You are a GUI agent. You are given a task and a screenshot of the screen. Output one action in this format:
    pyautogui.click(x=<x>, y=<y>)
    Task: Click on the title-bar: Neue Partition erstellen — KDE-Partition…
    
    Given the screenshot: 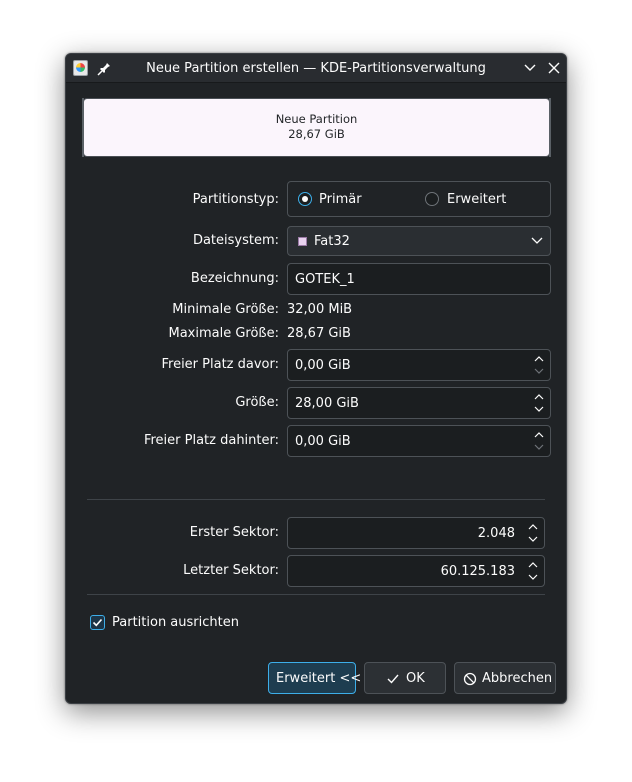 What is the action you would take?
    pyautogui.click(x=316, y=68)
    